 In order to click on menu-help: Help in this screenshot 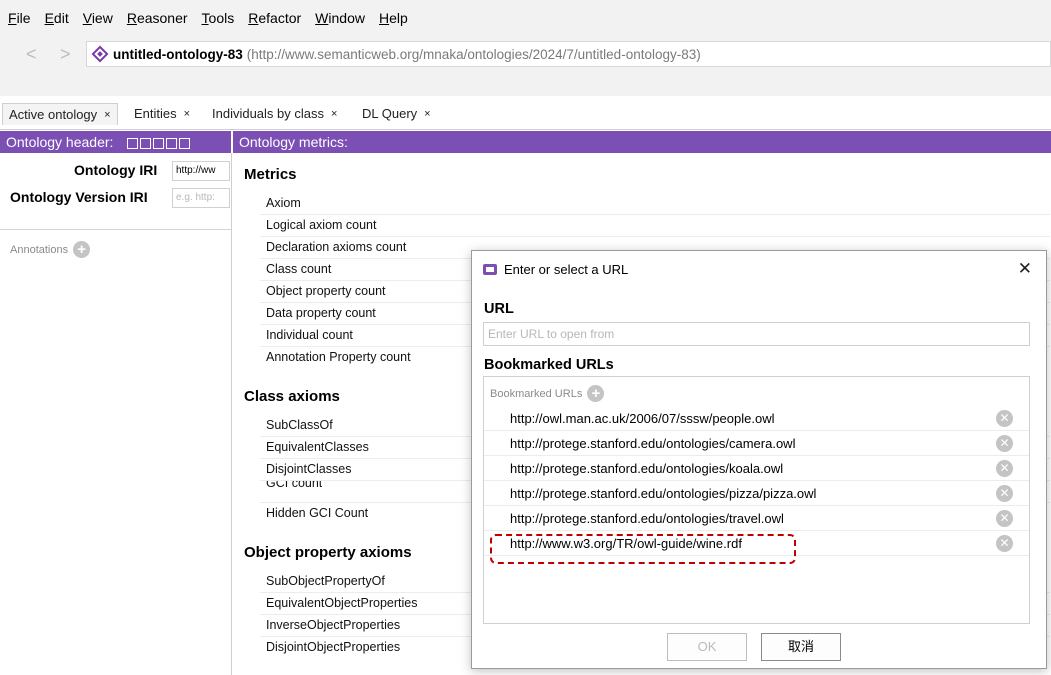, I will do `click(393, 18)`.